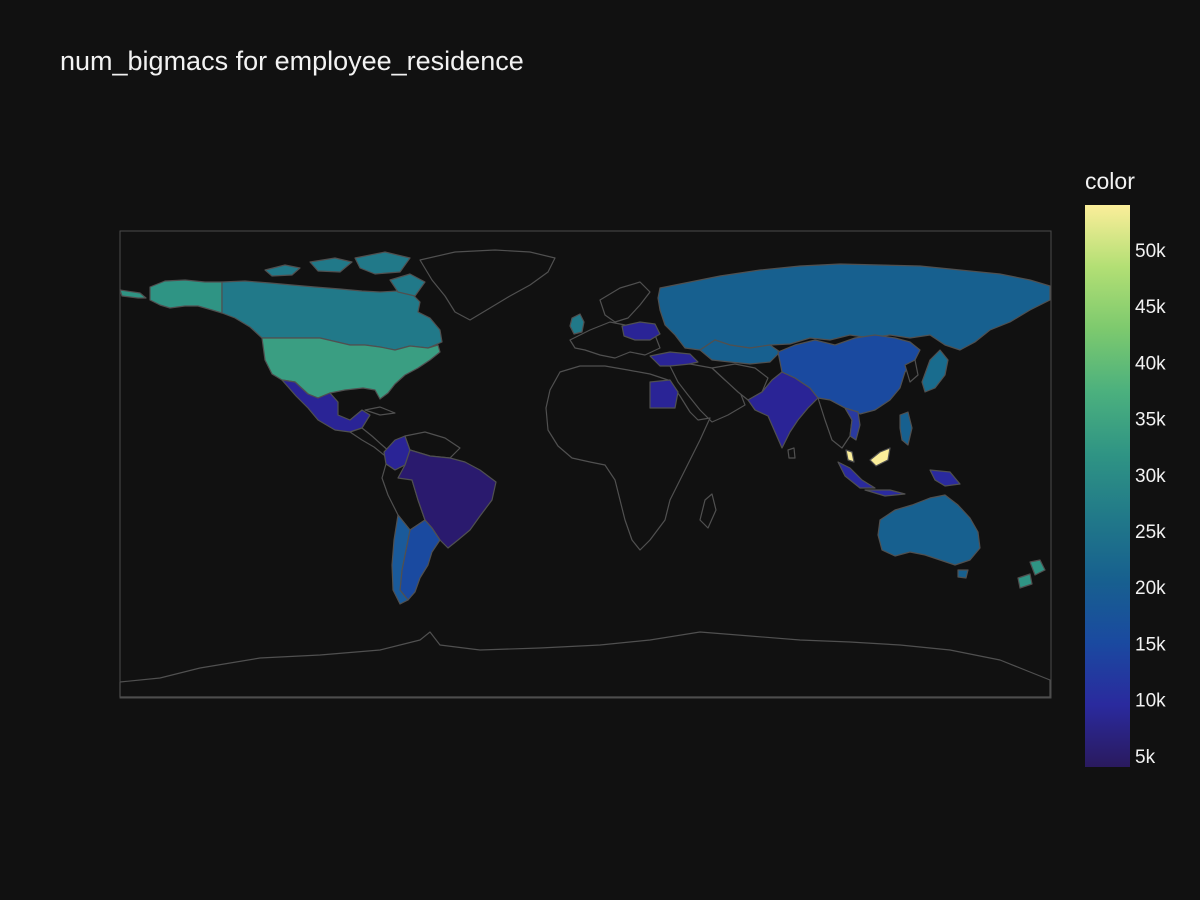  I want to click on antarctica, so click(585, 664).